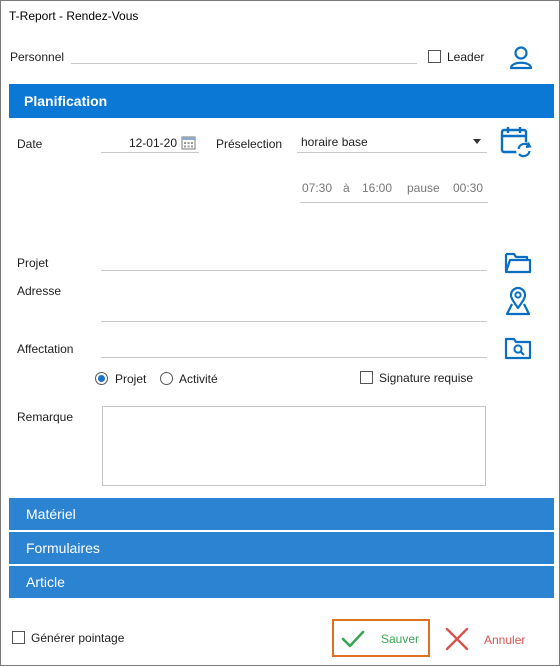  I want to click on date-label: Date, so click(30, 144).